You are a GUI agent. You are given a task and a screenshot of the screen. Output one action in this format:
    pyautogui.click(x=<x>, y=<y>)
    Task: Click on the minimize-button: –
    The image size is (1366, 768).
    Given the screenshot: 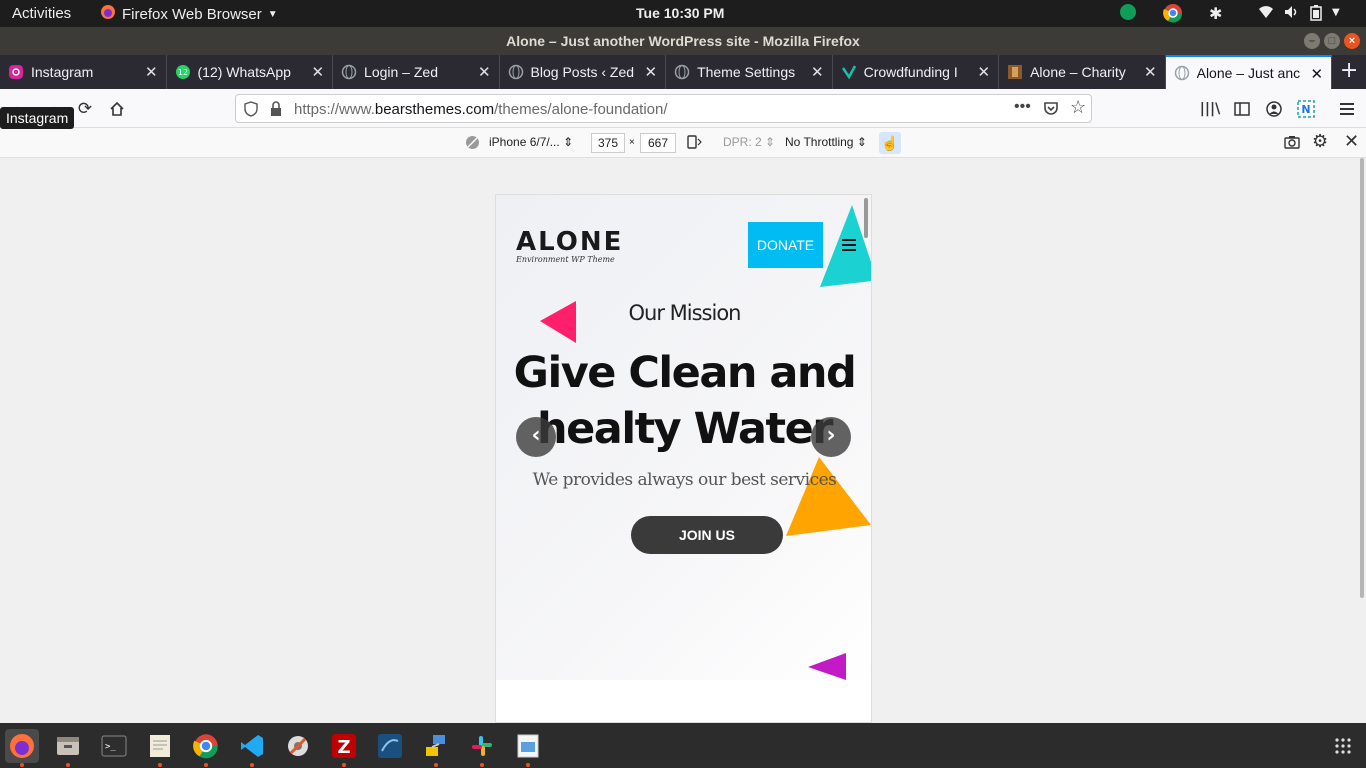 What is the action you would take?
    pyautogui.click(x=1312, y=41)
    